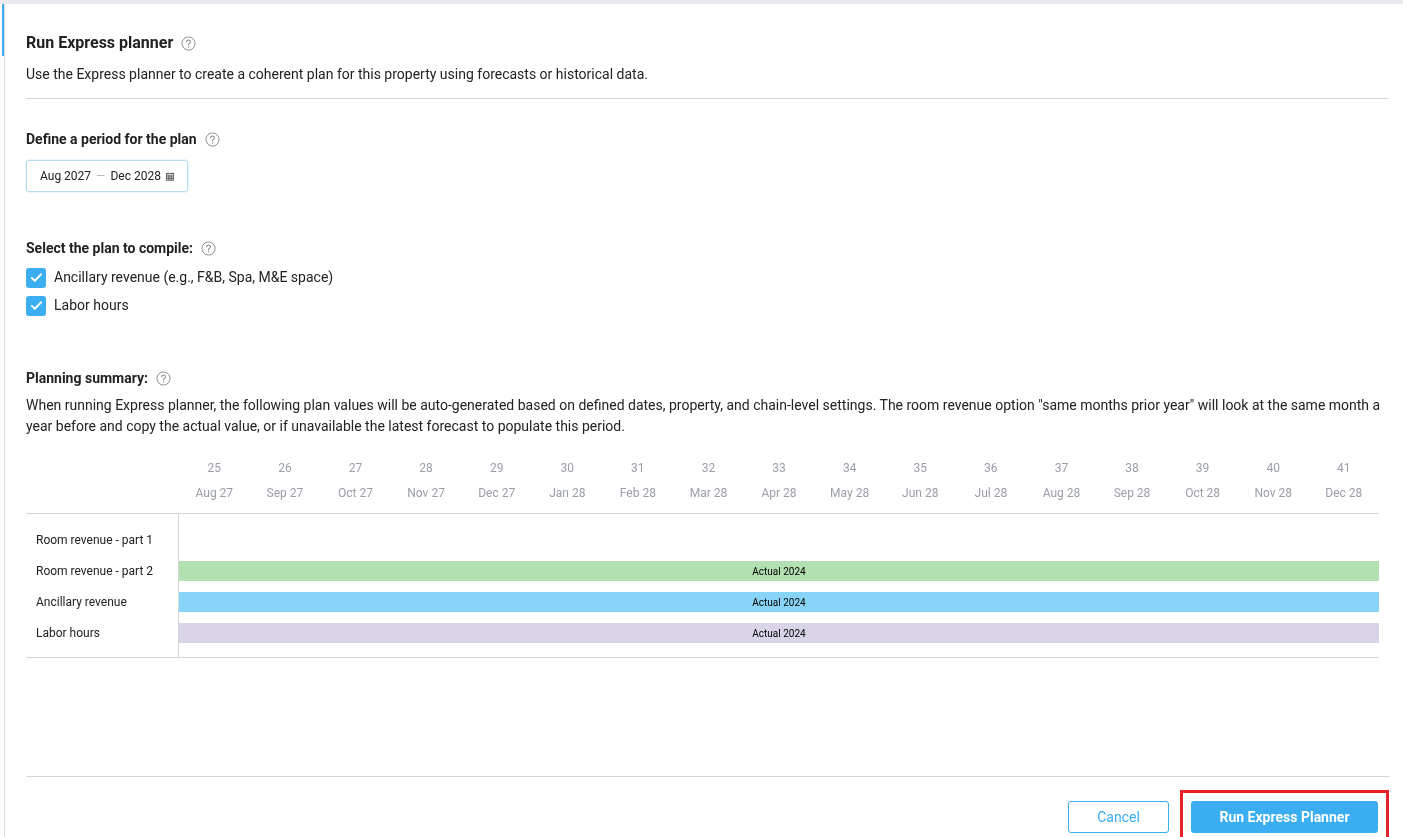 This screenshot has height=837, width=1403. What do you see at coordinates (497, 493) in the screenshot?
I see `period-month: Dec 27` at bounding box center [497, 493].